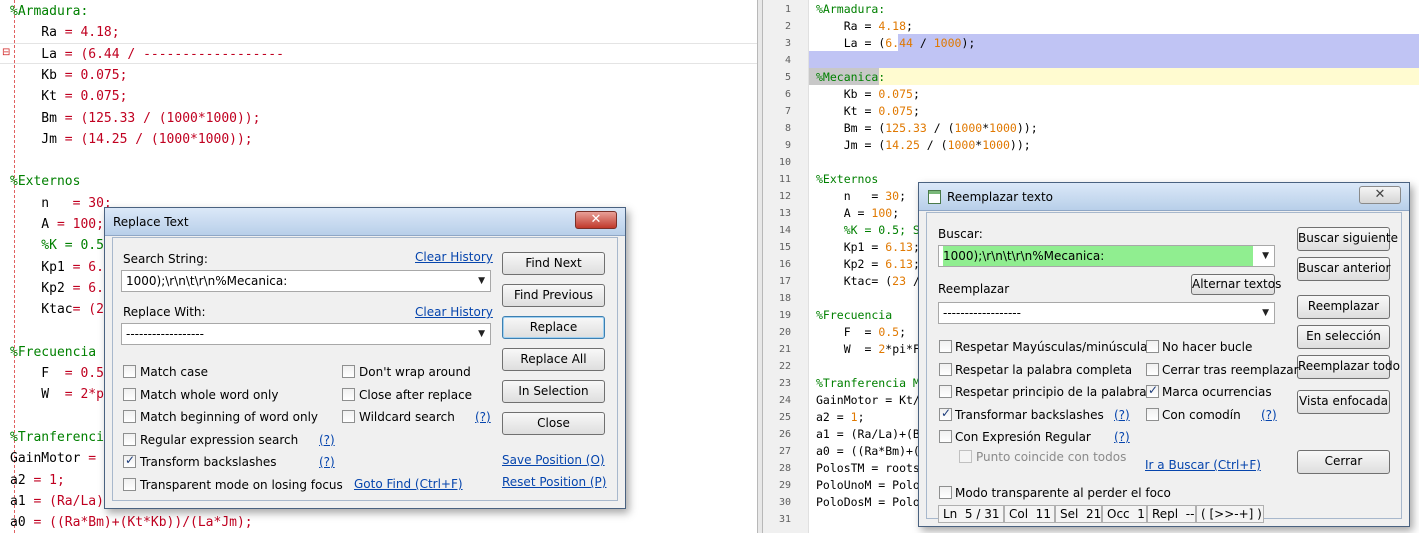 The height and width of the screenshot is (533, 1419). I want to click on replace-with-input: ------------------ ▼, so click(306, 334).